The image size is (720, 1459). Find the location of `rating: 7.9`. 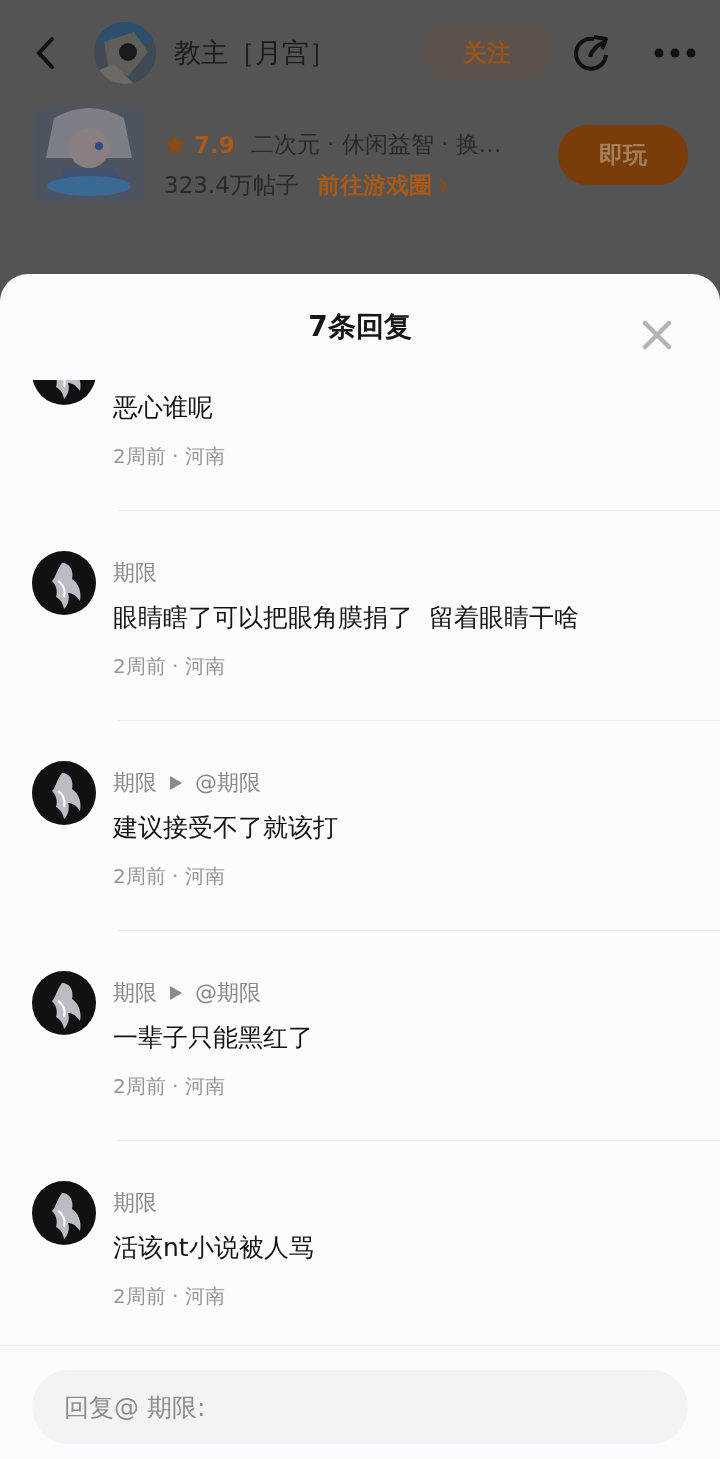

rating: 7.9 is located at coordinates (214, 144).